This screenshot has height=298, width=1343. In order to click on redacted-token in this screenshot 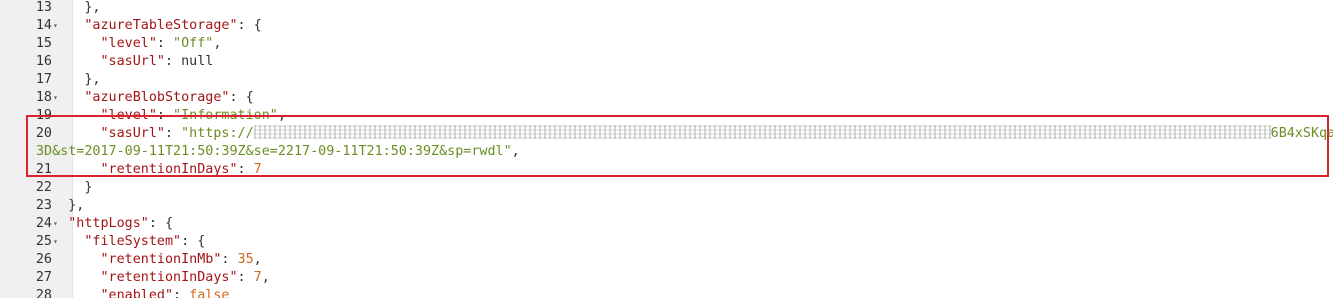, I will do `click(762, 132)`.